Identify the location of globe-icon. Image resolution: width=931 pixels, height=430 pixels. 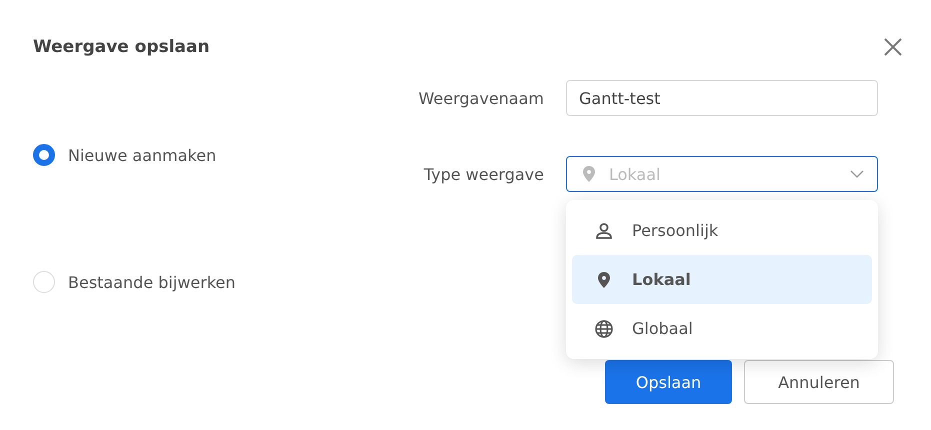
(604, 328).